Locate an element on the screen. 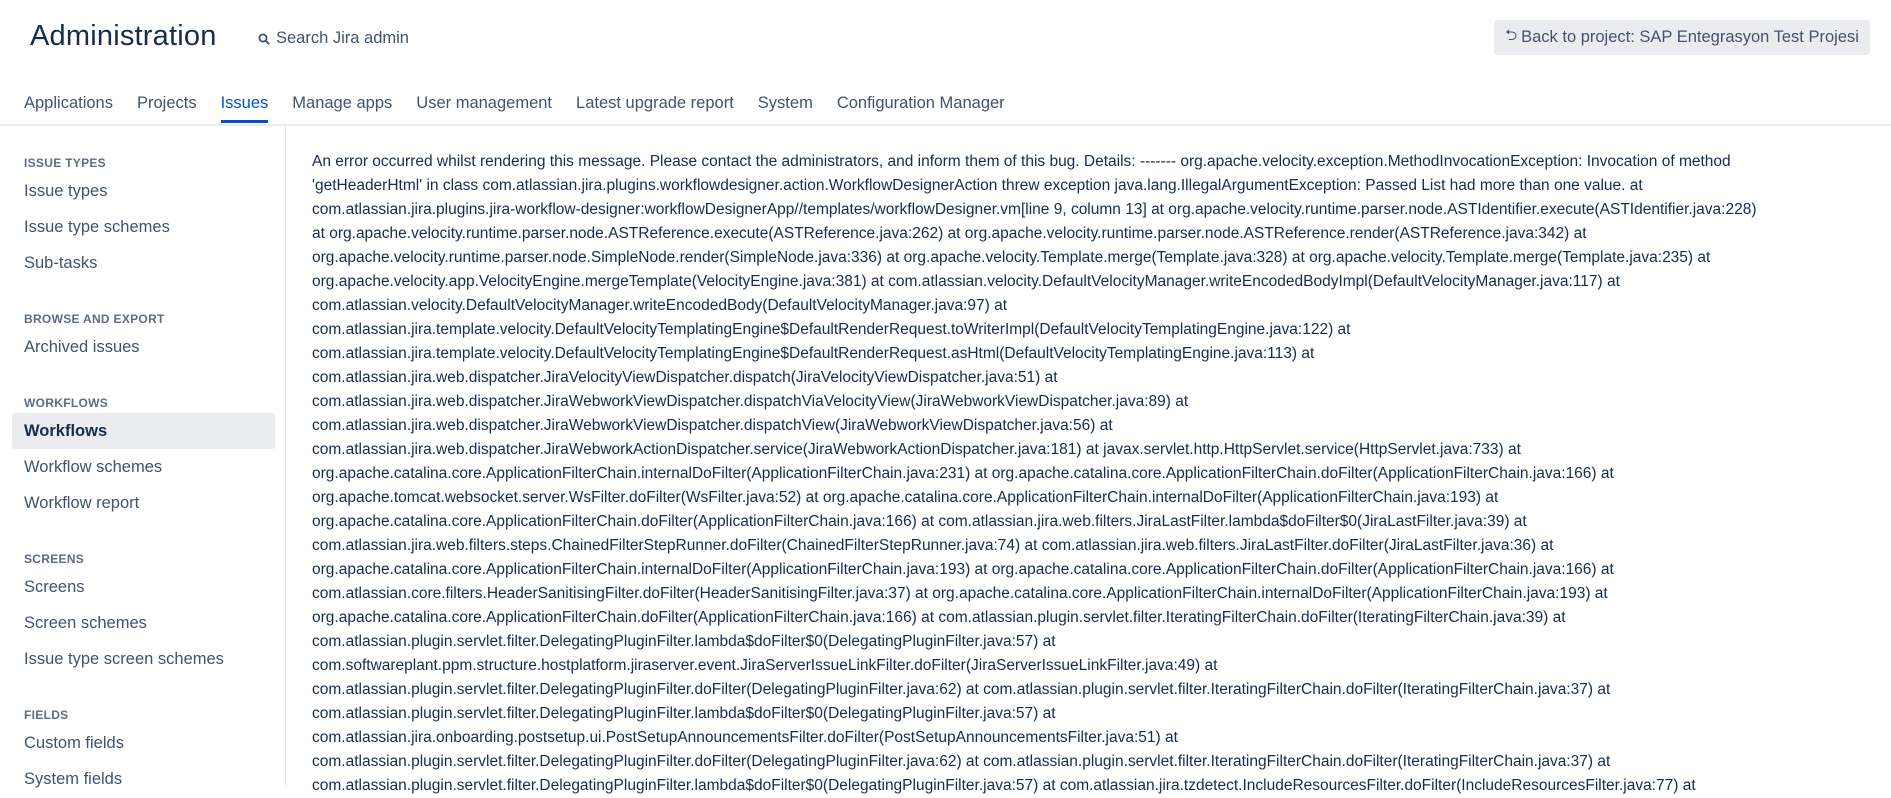 The width and height of the screenshot is (1891, 798). tab-latest-upgrade-report: Latest upgrade report is located at coordinates (655, 107).